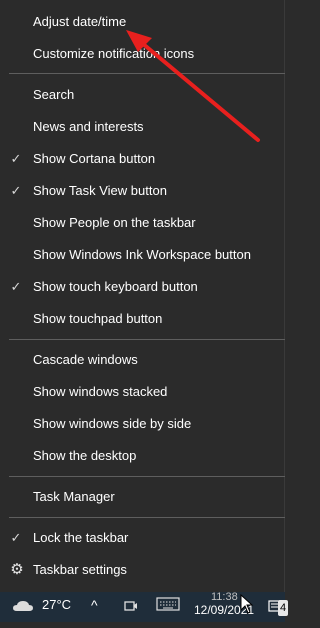  Describe the element at coordinates (23, 606) in the screenshot. I see `cloud-icon` at that location.